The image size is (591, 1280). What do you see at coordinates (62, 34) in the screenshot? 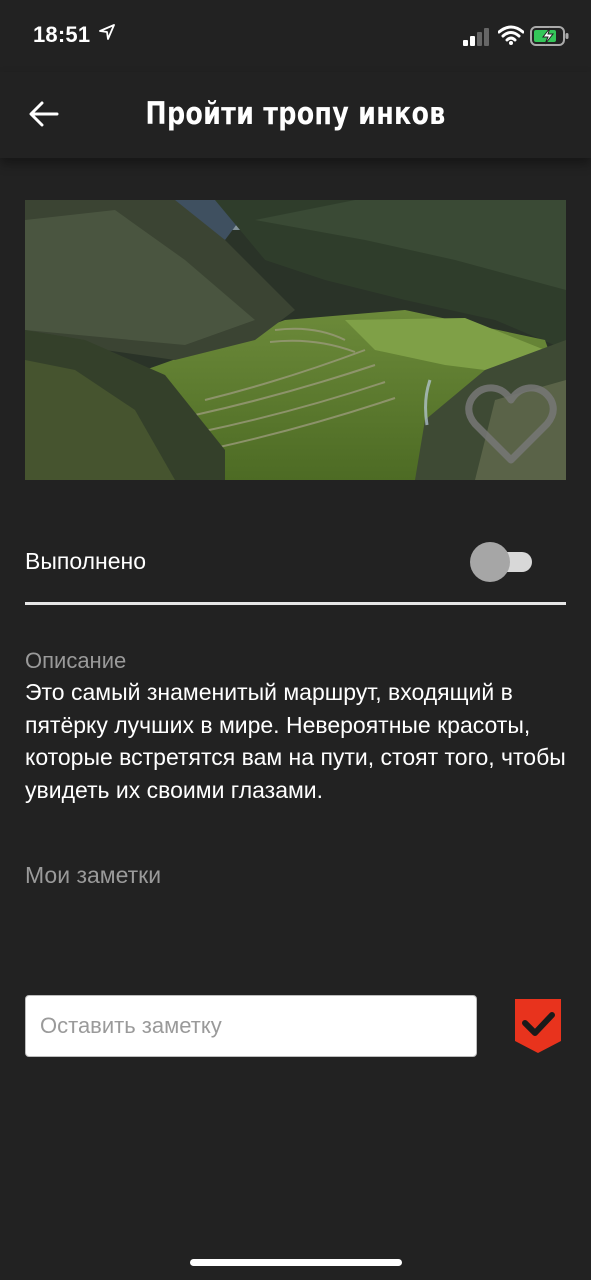
I see `status-time: 18:51` at bounding box center [62, 34].